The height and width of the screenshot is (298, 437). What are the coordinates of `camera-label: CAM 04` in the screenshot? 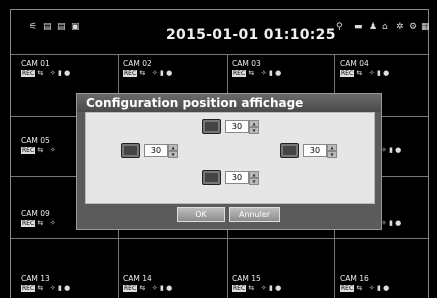 It's located at (354, 63).